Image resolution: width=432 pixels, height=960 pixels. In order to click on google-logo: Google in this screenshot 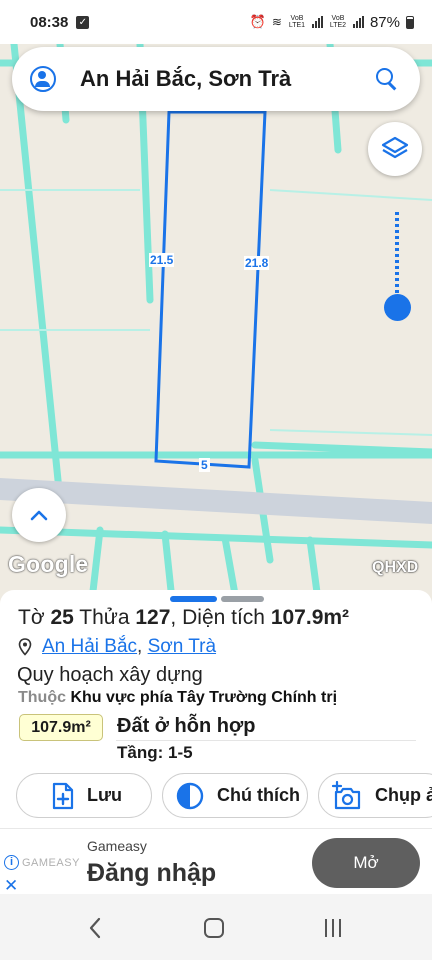, I will do `click(48, 564)`.